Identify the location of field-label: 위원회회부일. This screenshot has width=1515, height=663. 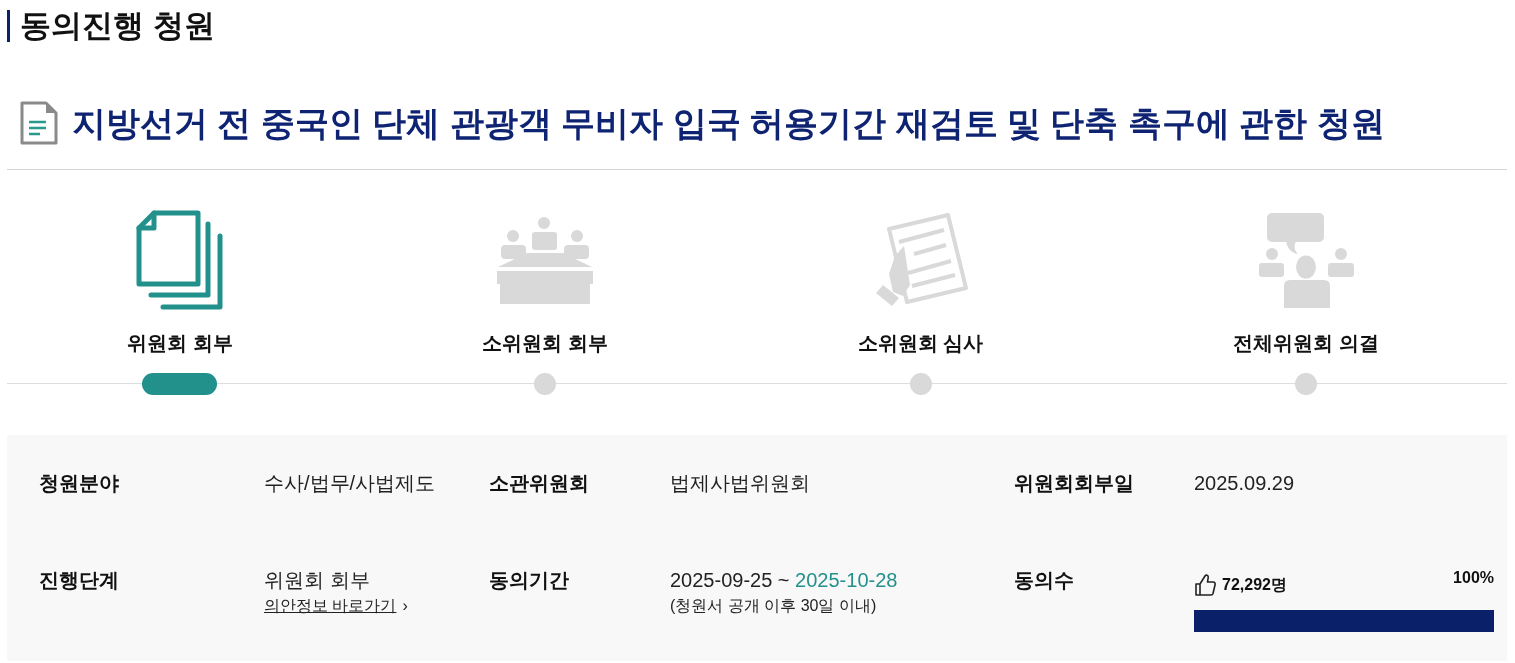
(1074, 483).